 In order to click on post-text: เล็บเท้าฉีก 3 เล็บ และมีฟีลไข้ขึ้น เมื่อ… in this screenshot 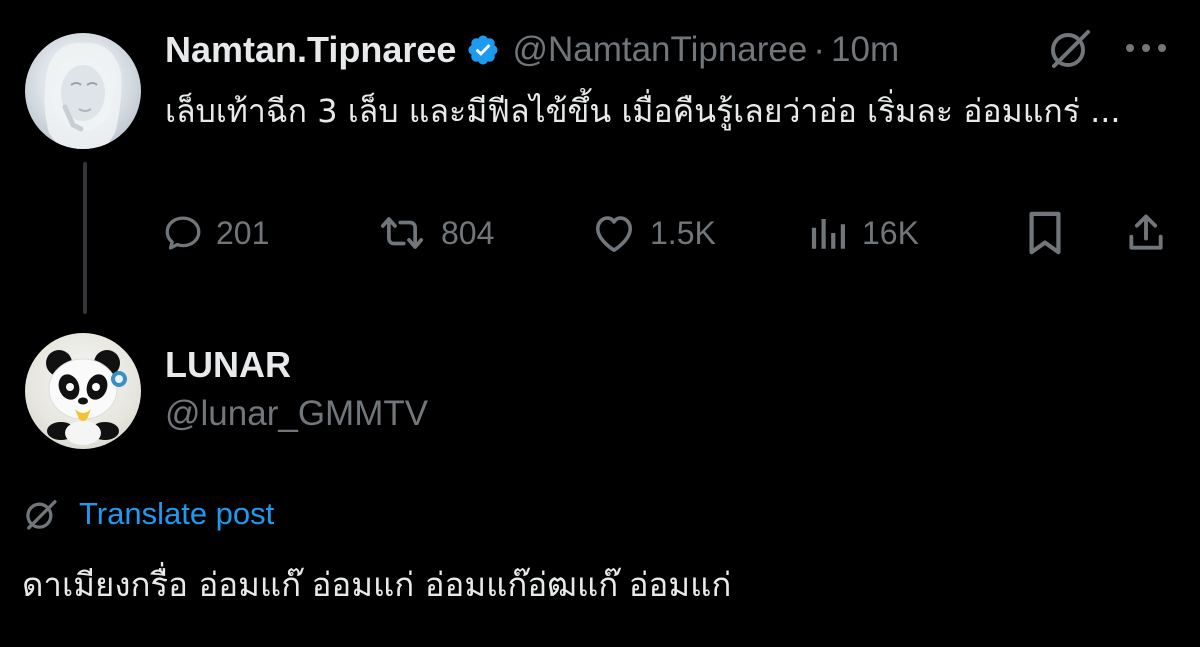, I will do `click(643, 111)`.